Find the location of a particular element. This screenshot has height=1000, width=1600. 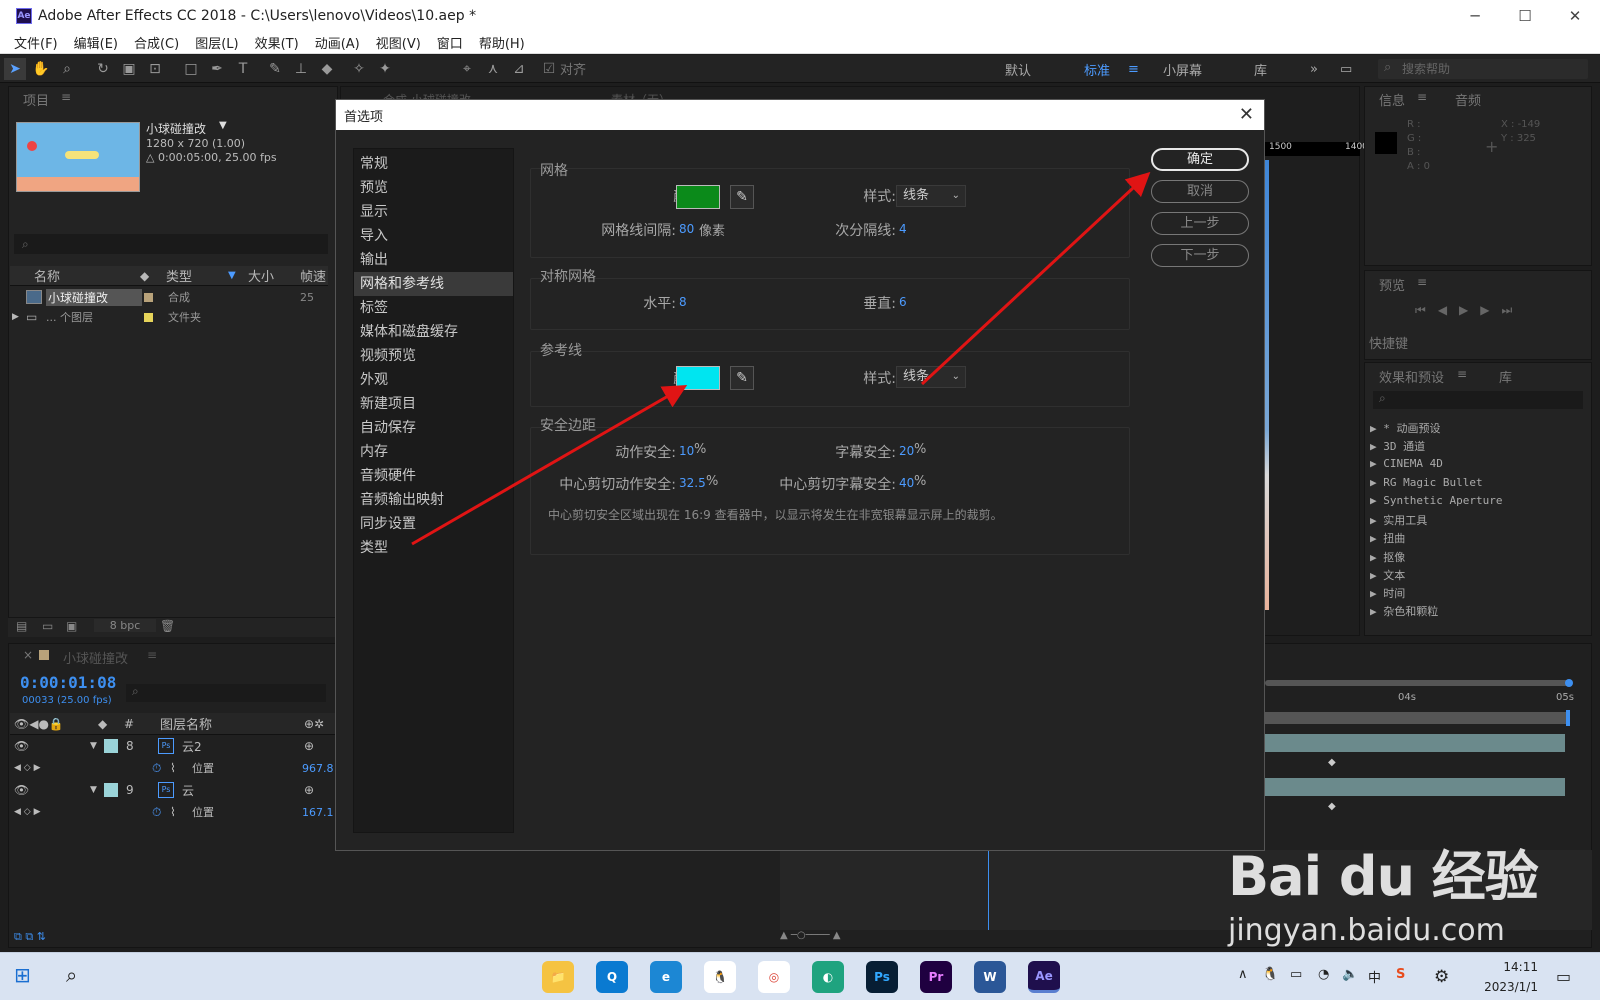

first-frame-icon: ⏮ is located at coordinates (1426, 310).